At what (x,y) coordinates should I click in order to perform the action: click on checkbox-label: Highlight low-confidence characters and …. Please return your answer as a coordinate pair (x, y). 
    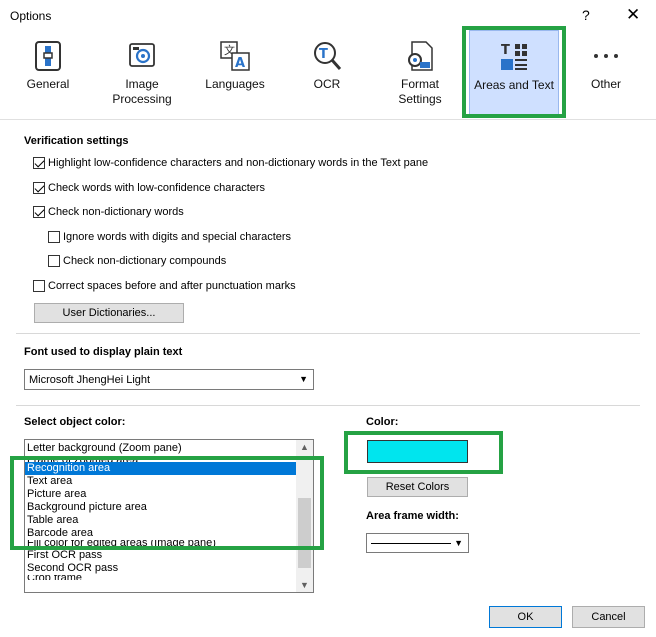
    Looking at the image, I should click on (238, 163).